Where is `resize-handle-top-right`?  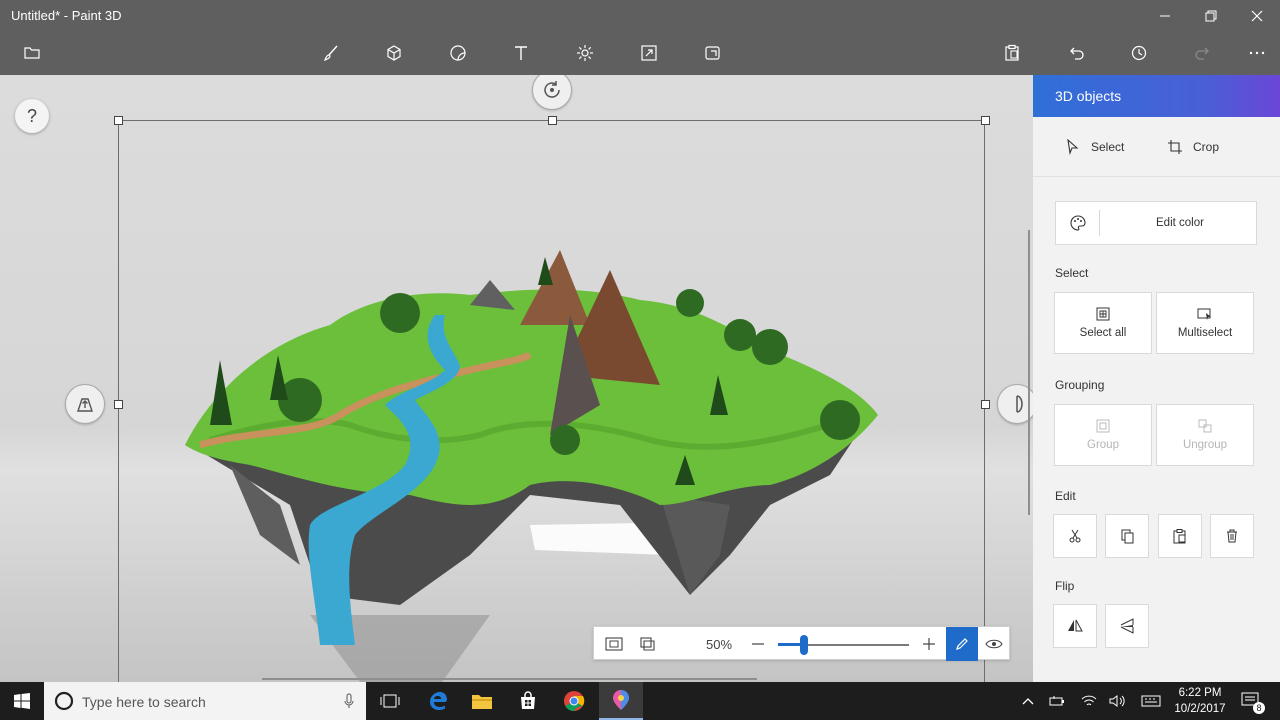 resize-handle-top-right is located at coordinates (985, 120).